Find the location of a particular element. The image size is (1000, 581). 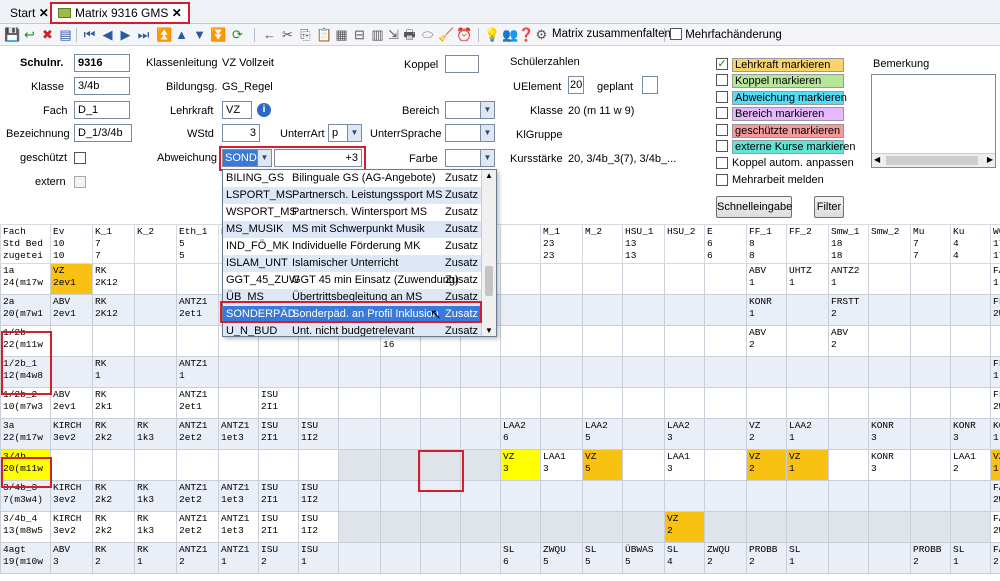

chevron-down-icon: ▼ is located at coordinates (487, 158).